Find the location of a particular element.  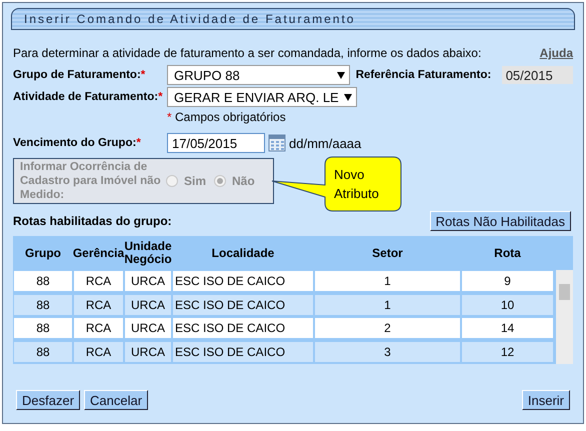

table-cell: 12 is located at coordinates (507, 352).